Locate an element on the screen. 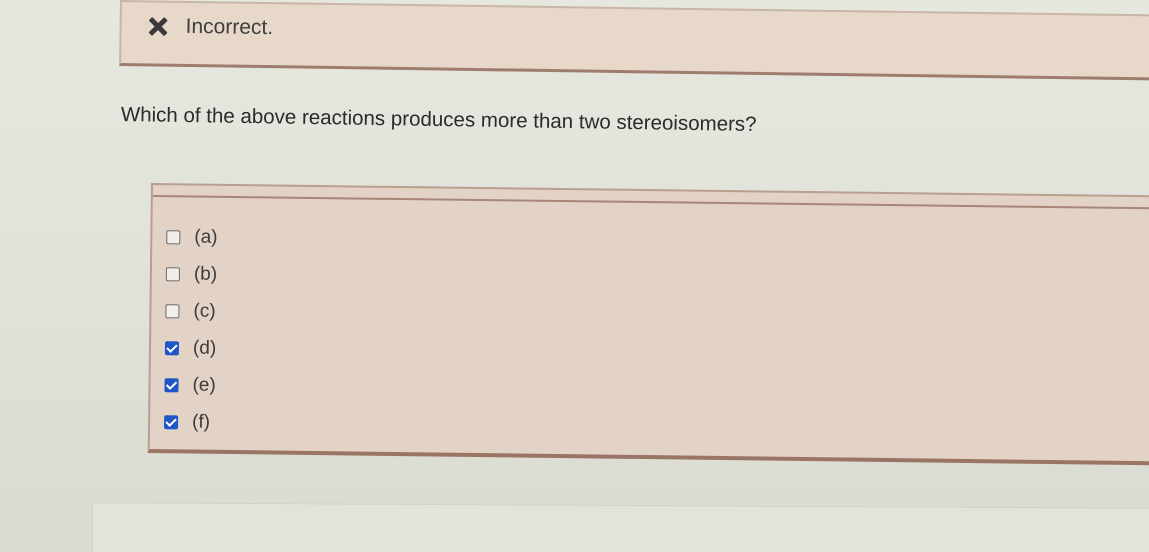 This screenshot has height=552, width=1149. option-label: (b) is located at coordinates (205, 274).